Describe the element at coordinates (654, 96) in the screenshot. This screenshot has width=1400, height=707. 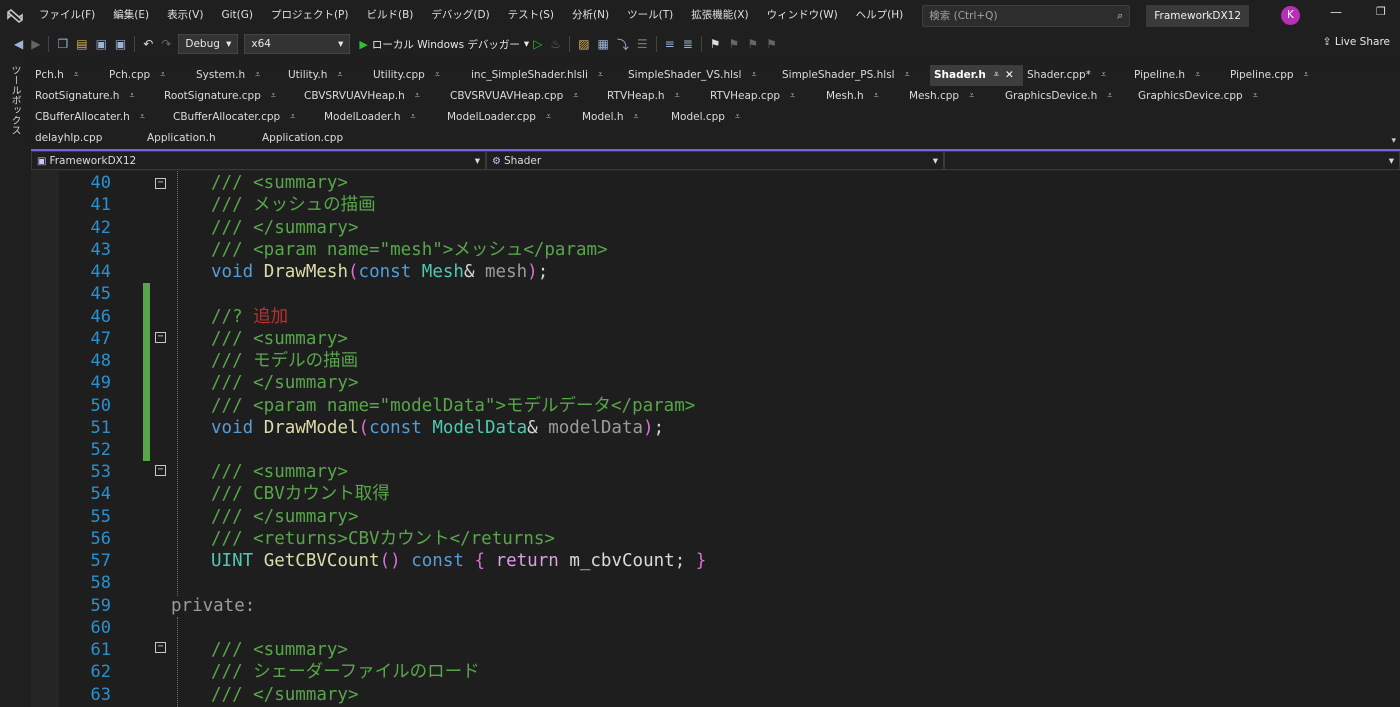
I see `tab-rtvheap-h: RTVHeap.h ⩡` at that location.